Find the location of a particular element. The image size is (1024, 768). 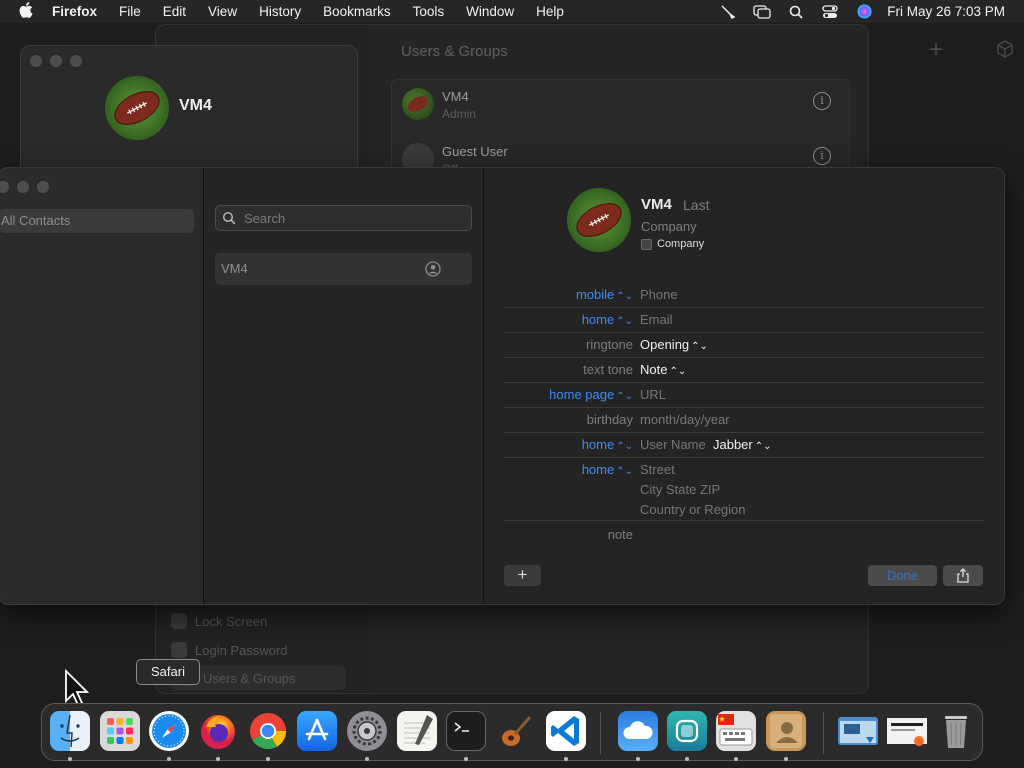

dock-terminal-icon is located at coordinates (466, 731).